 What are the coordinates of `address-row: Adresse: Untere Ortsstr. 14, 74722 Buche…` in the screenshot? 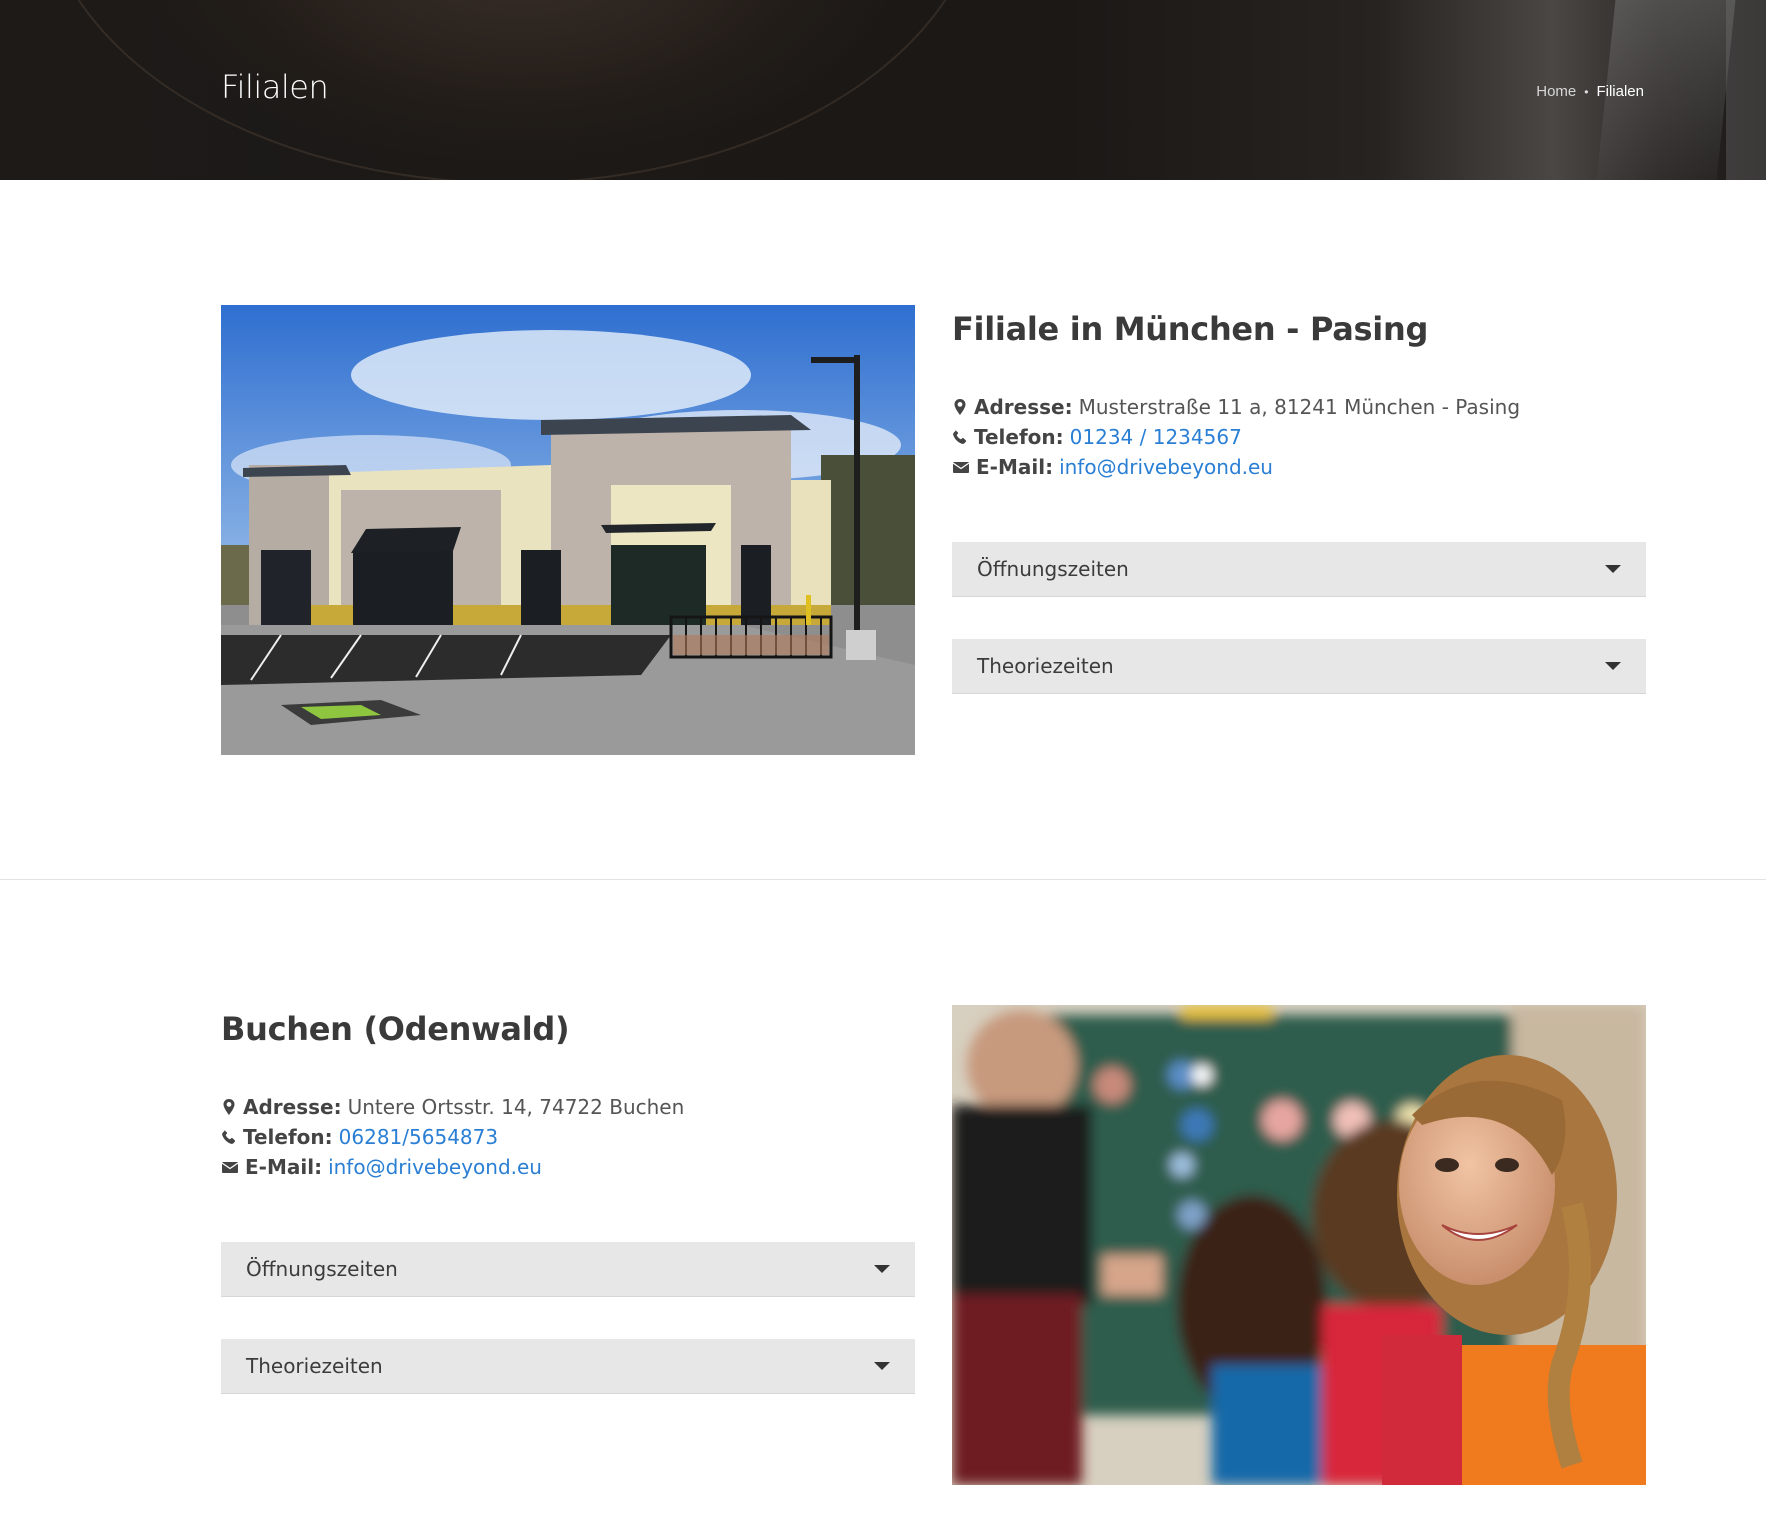 It's located at (568, 1107).